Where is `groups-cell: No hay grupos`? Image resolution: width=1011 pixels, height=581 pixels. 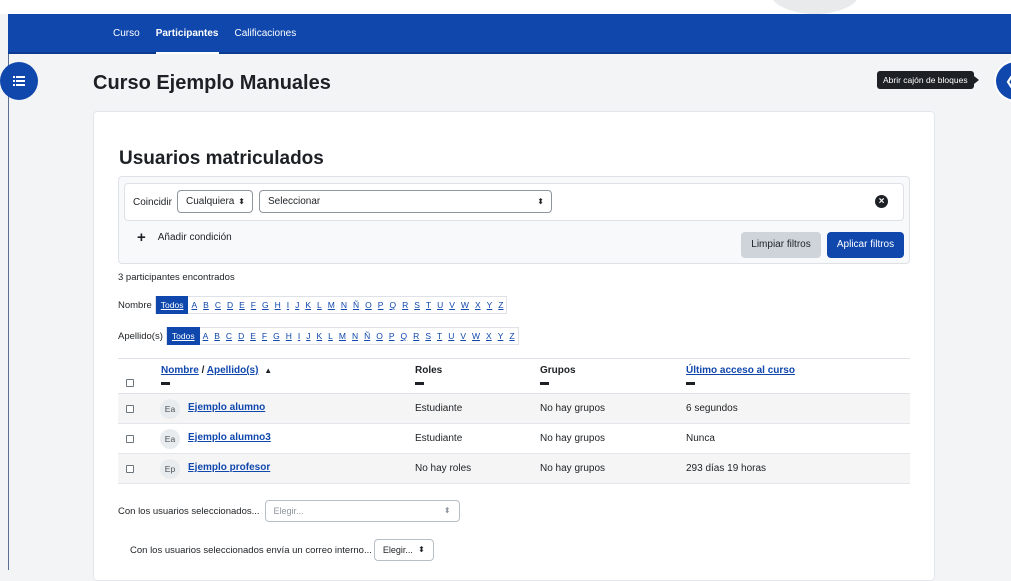 groups-cell: No hay grupos is located at coordinates (573, 438).